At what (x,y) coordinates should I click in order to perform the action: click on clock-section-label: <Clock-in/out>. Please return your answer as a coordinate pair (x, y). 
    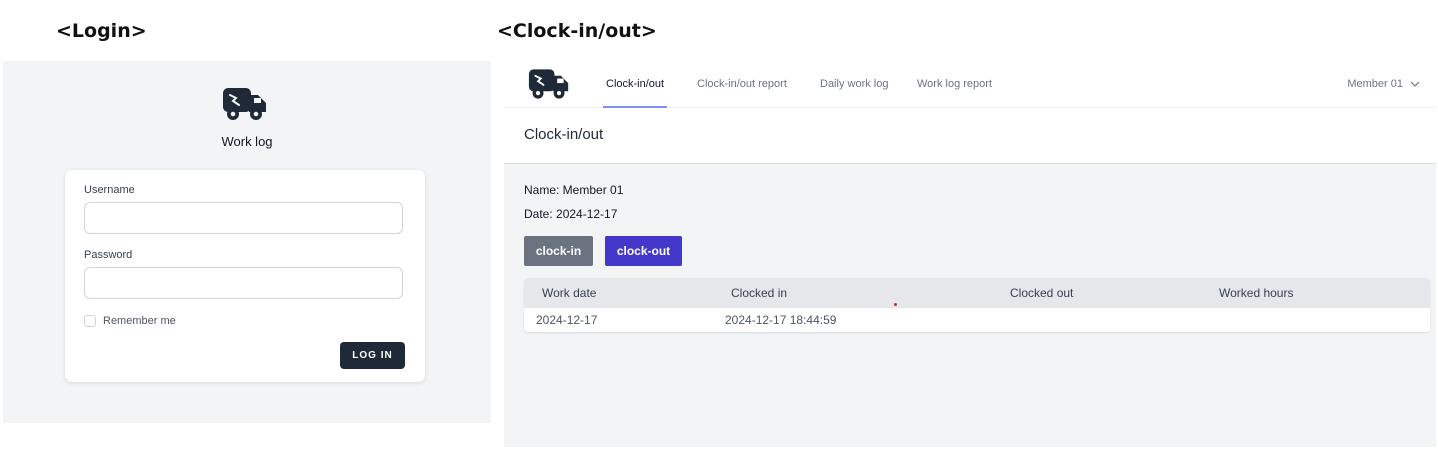
    Looking at the image, I should click on (577, 31).